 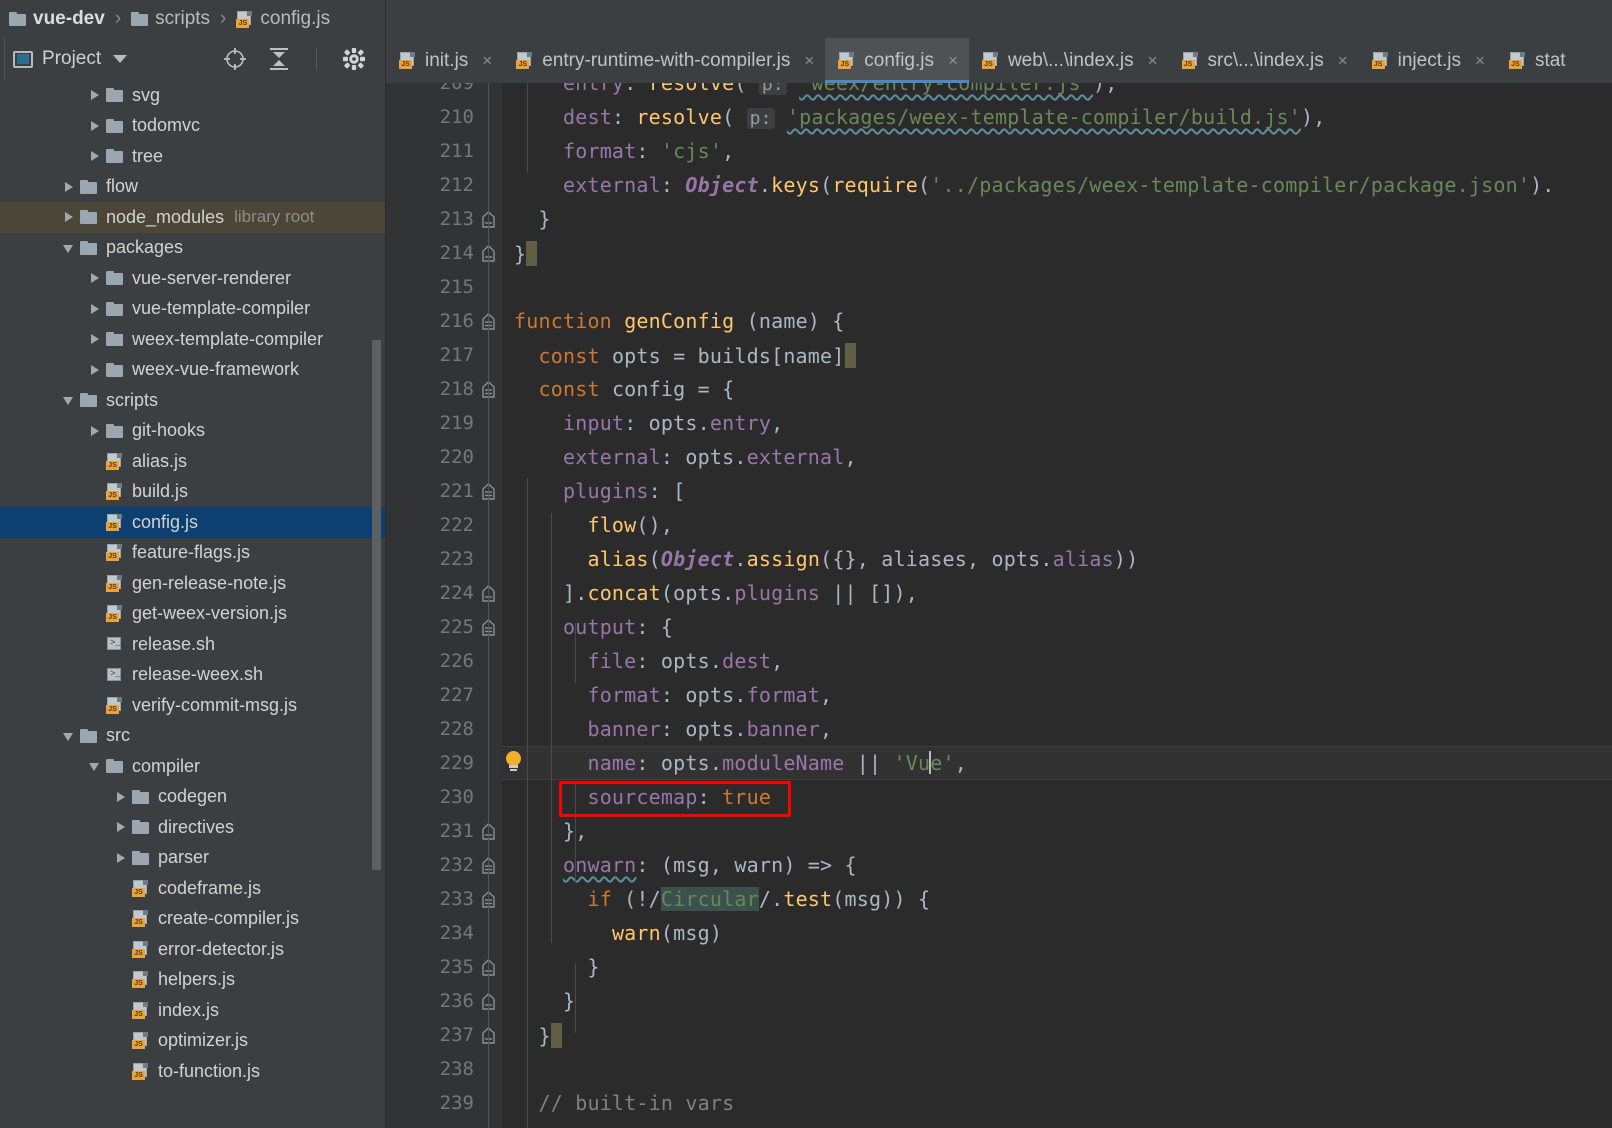 I want to click on tree-item-weex-template-compiler: weex-template-compiler, so click(x=193, y=339).